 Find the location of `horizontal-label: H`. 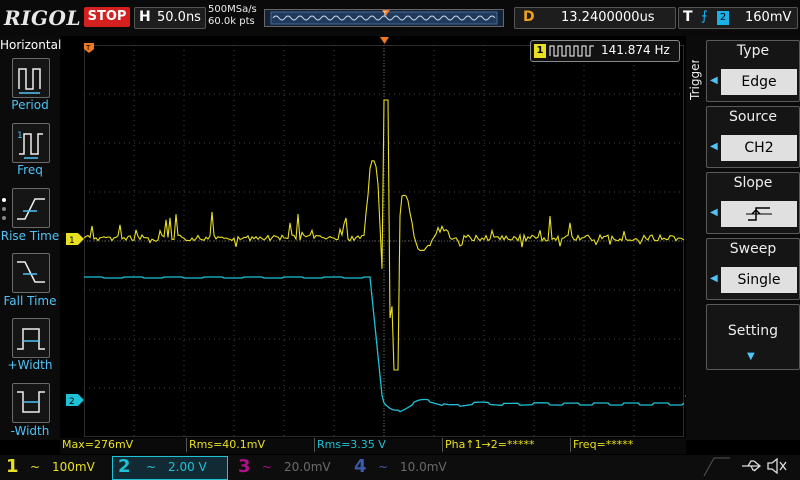

horizontal-label: H is located at coordinates (145, 17).